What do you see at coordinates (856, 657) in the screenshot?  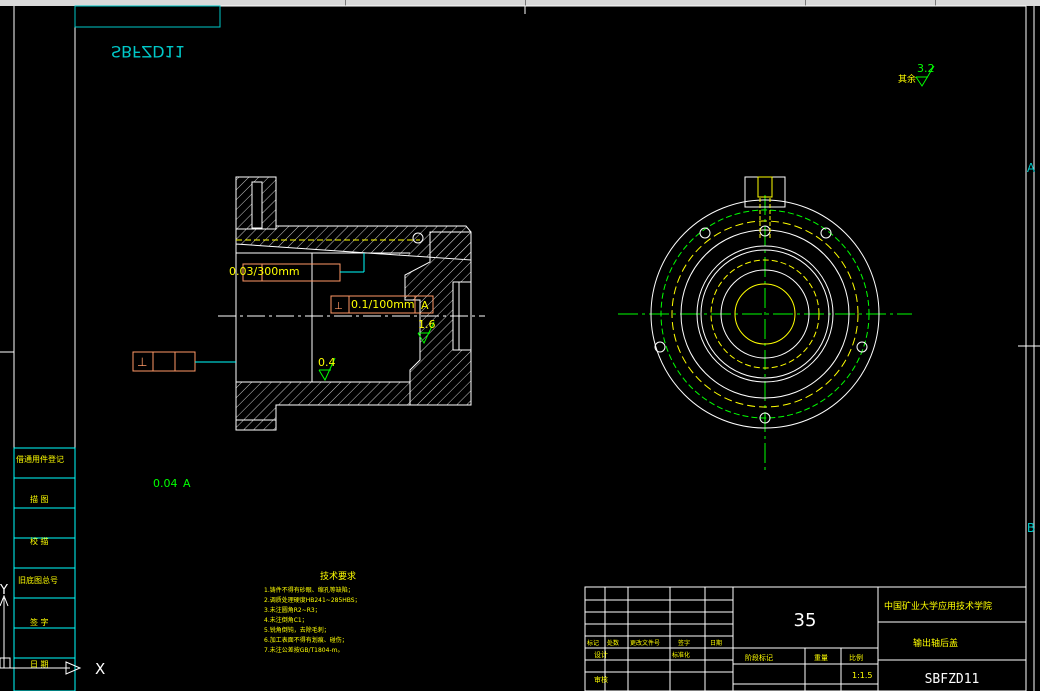 I see `scale-label: 比例` at bounding box center [856, 657].